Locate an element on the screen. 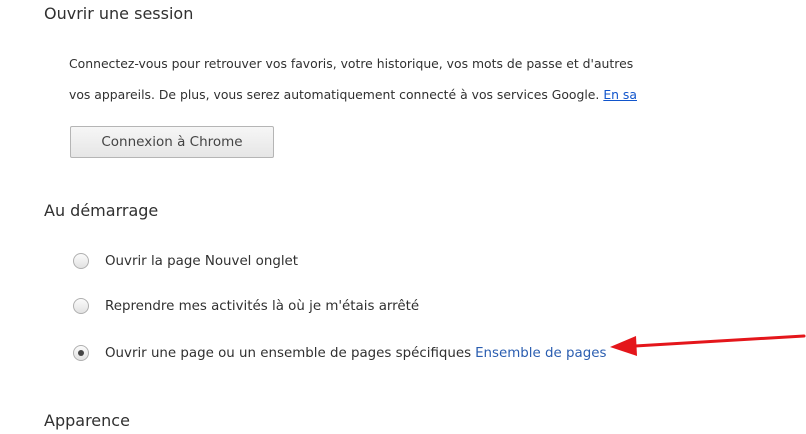  appearance-section-title: Apparence is located at coordinates (87, 420).